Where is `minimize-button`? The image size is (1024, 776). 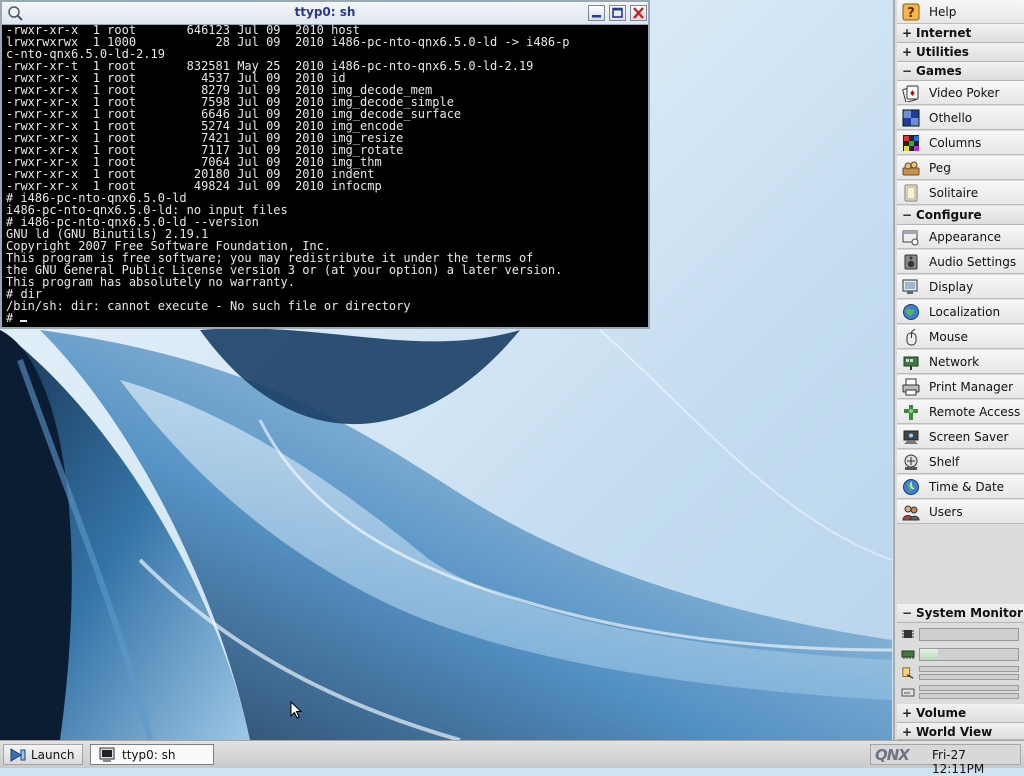
minimize-button is located at coordinates (596, 13).